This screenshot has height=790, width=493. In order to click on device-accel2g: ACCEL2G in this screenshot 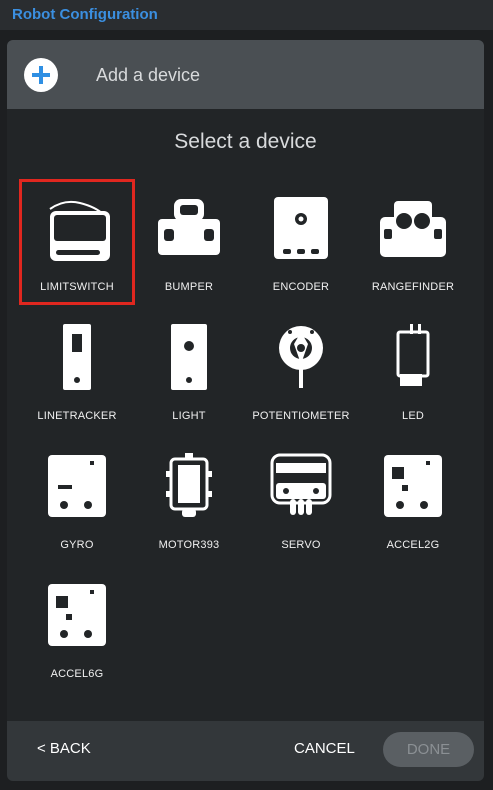, I will do `click(413, 500)`.